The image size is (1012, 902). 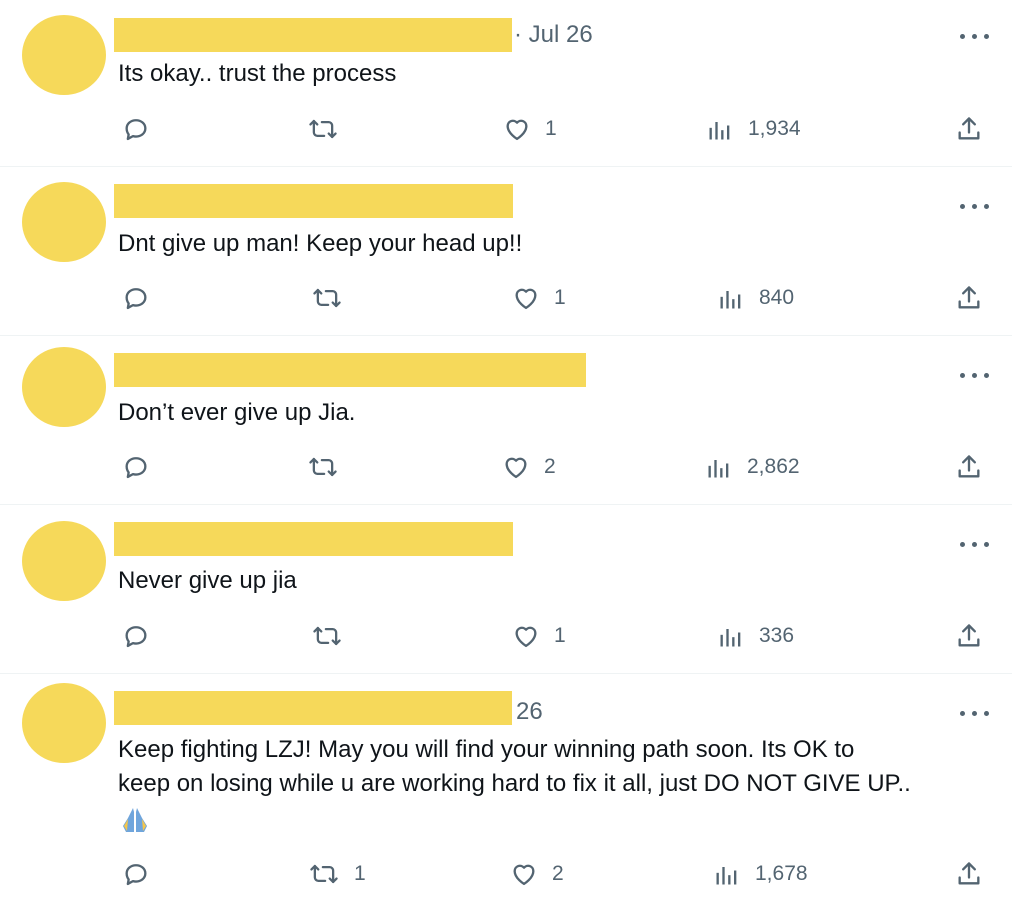 I want to click on views-button: 2,862, so click(x=752, y=467).